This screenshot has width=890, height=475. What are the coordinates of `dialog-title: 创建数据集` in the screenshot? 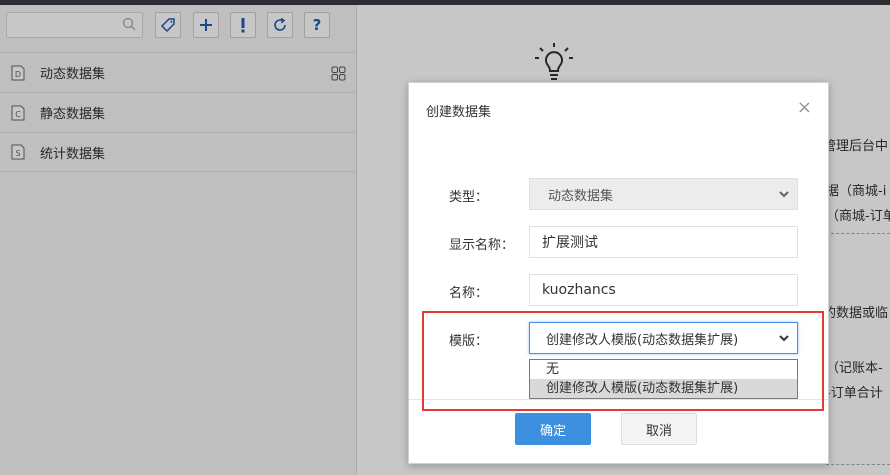 It's located at (459, 112).